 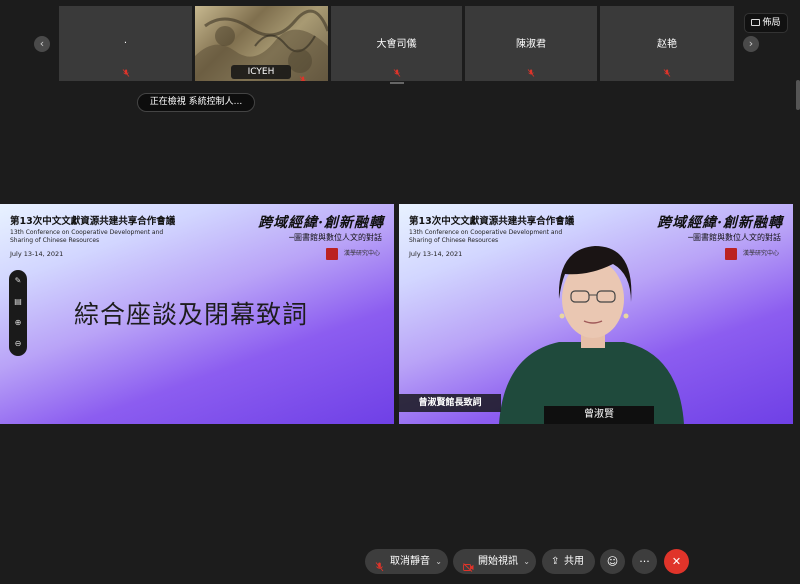 What do you see at coordinates (574, 561) in the screenshot?
I see `share-label: 共用` at bounding box center [574, 561].